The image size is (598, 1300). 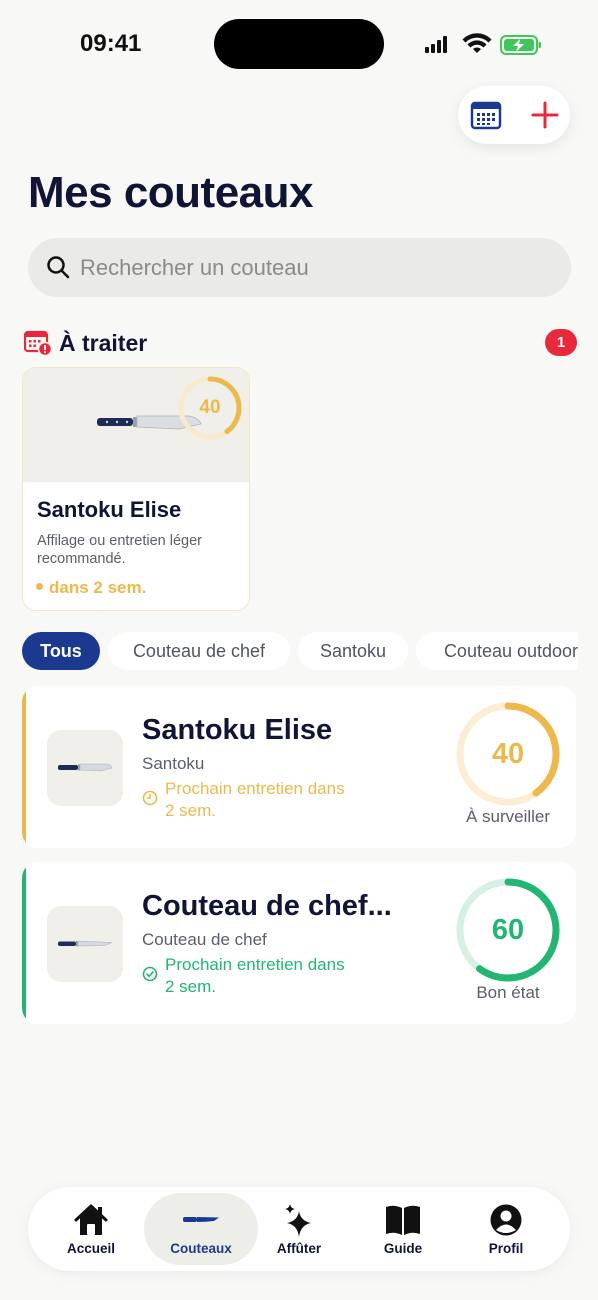 I want to click on tab-label: Accueil, so click(x=91, y=1248).